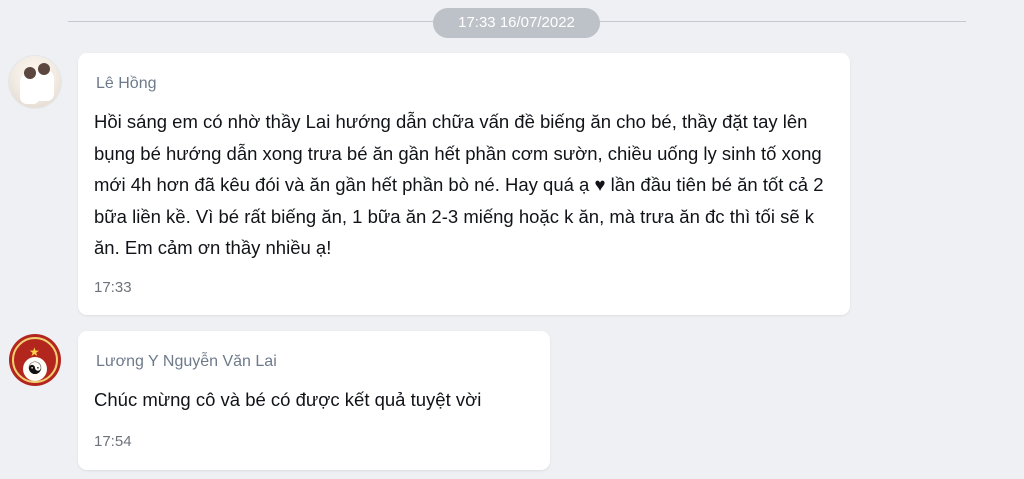 The image size is (1024, 479). I want to click on message-sender-name: Lê Hồng, so click(126, 83).